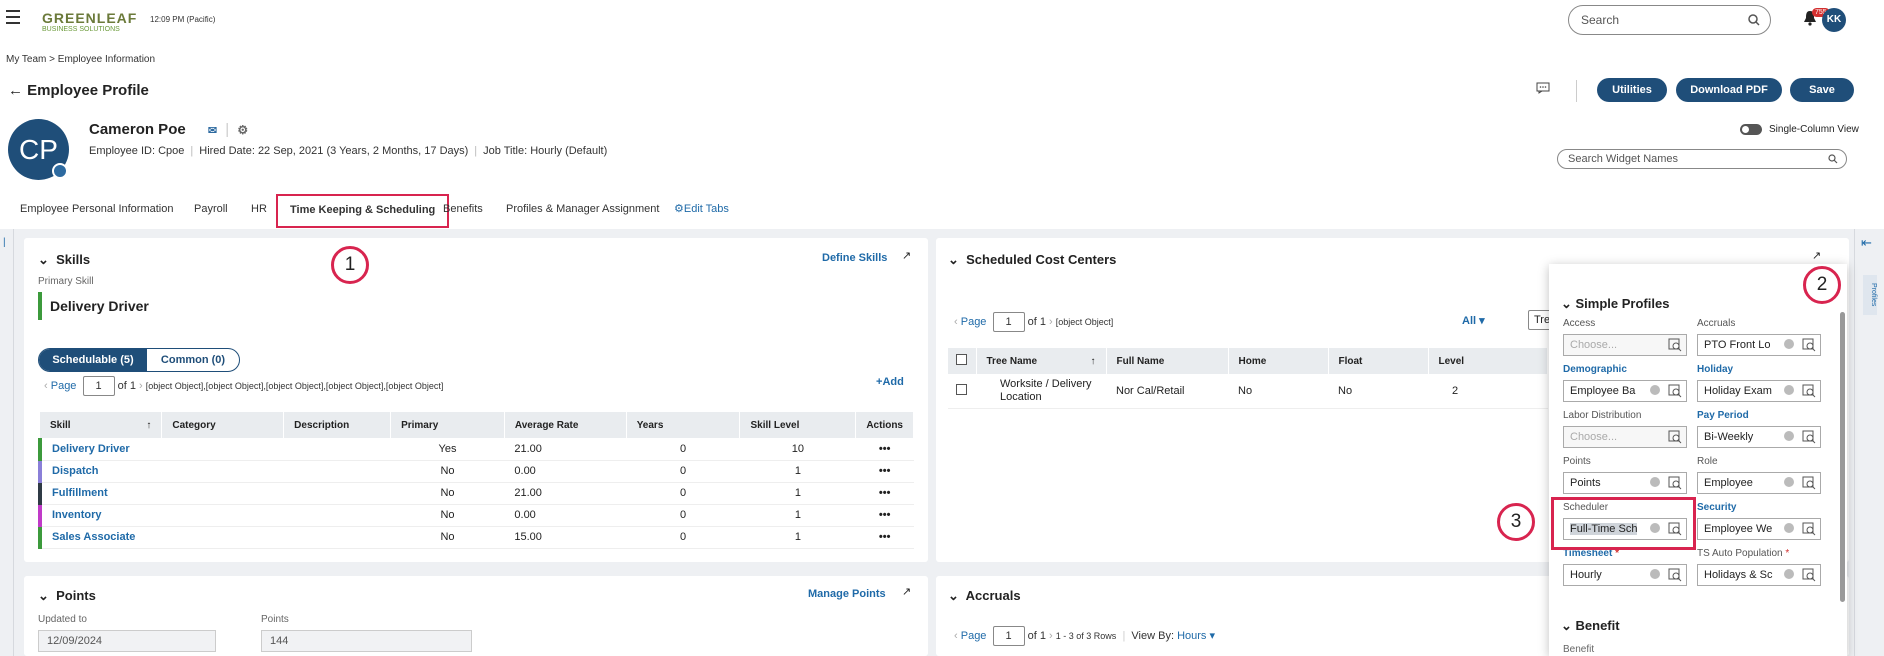 This screenshot has height=656, width=1884. Describe the element at coordinates (582, 212) in the screenshot. I see `tab-profiles-manager: Profiles & Manager Assignment` at that location.